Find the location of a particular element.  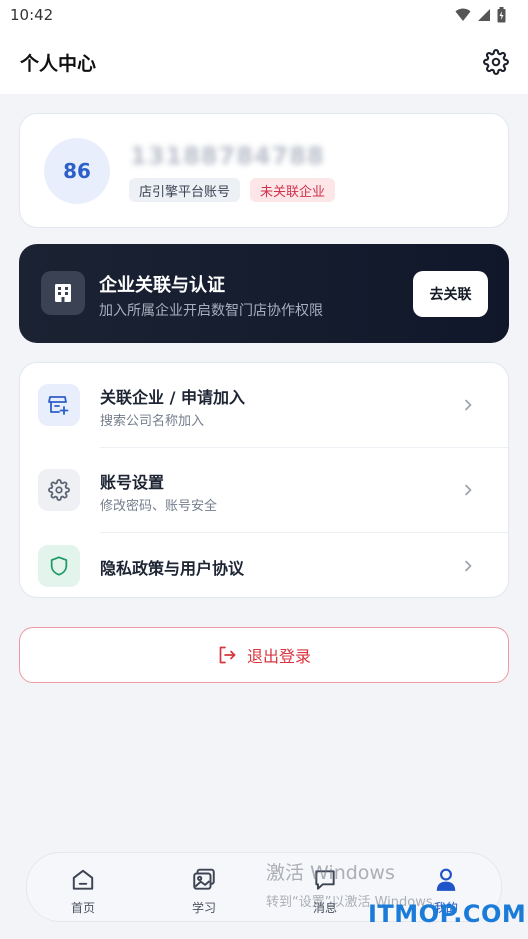

signal-icon is located at coordinates (484, 15).